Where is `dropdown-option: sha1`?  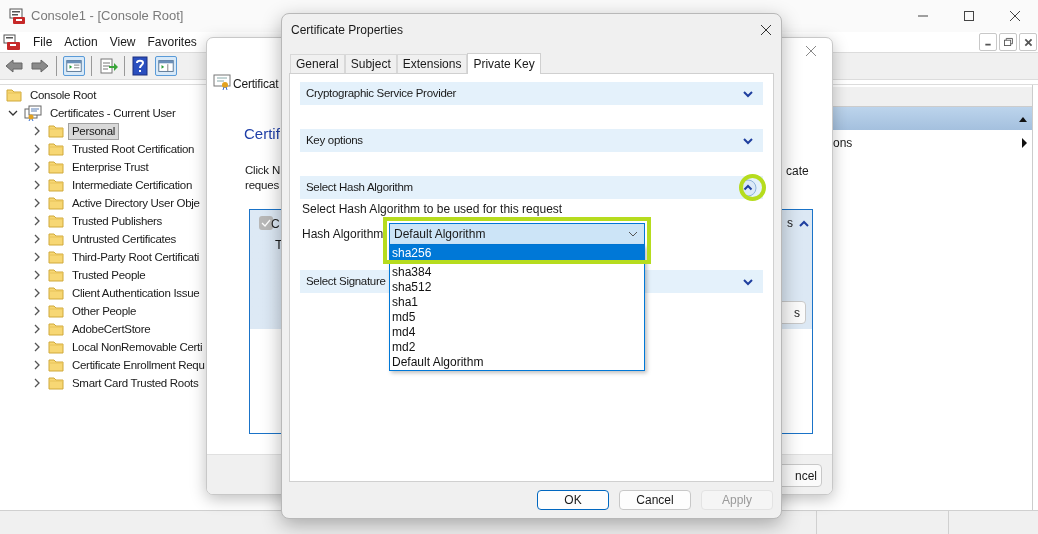 dropdown-option: sha1 is located at coordinates (517, 302).